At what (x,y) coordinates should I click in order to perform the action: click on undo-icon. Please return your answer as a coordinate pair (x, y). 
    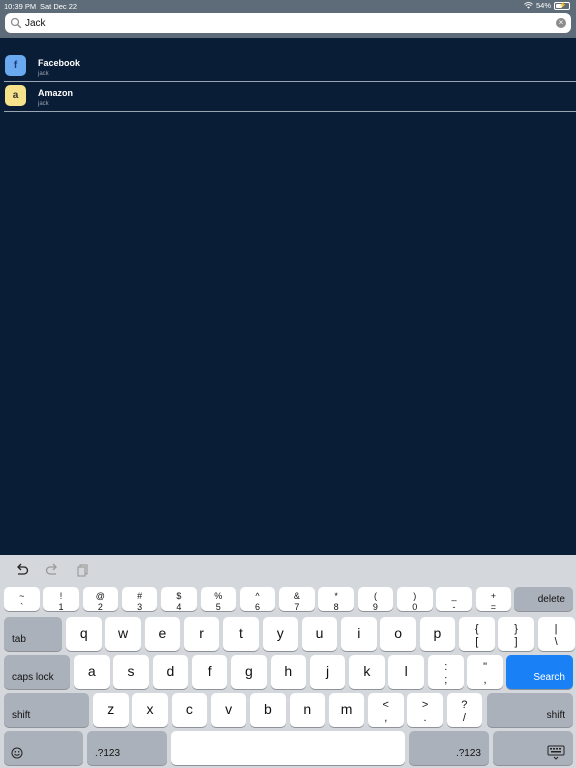
    Looking at the image, I should click on (22, 570).